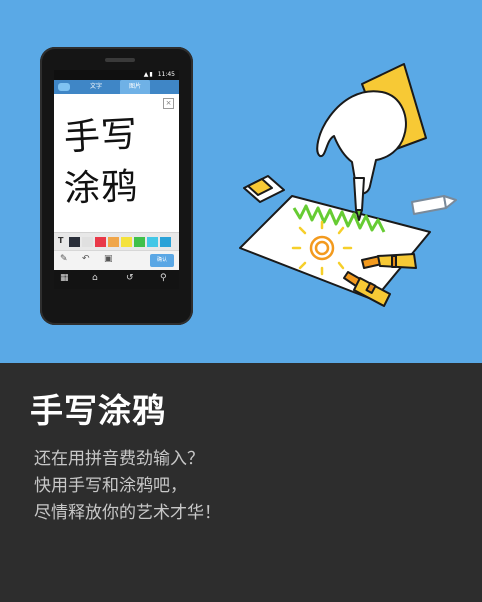 The width and height of the screenshot is (482, 602). Describe the element at coordinates (335, 248) in the screenshot. I see `paper-sheet` at that location.